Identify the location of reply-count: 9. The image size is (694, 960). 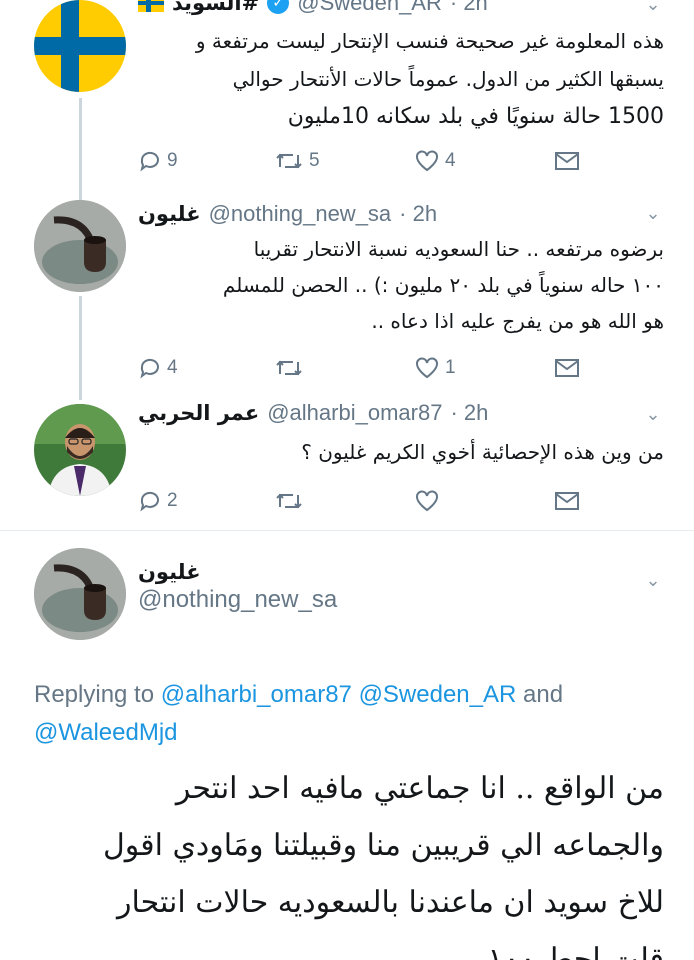
(172, 160).